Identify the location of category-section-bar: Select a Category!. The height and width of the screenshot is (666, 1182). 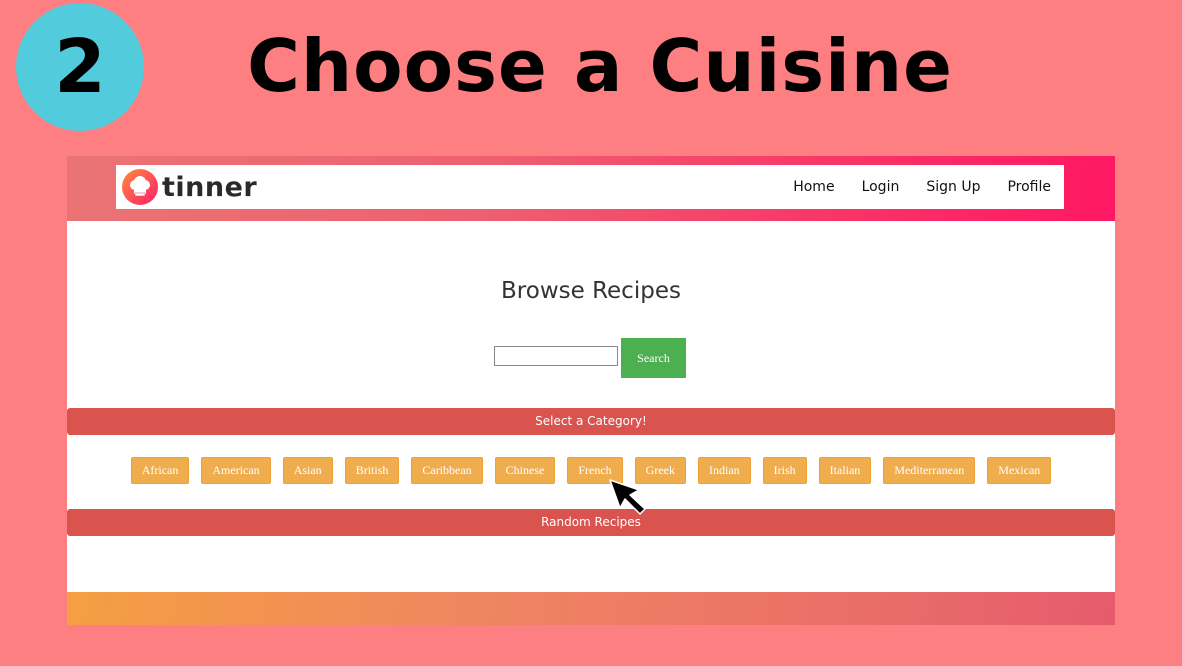
(591, 421).